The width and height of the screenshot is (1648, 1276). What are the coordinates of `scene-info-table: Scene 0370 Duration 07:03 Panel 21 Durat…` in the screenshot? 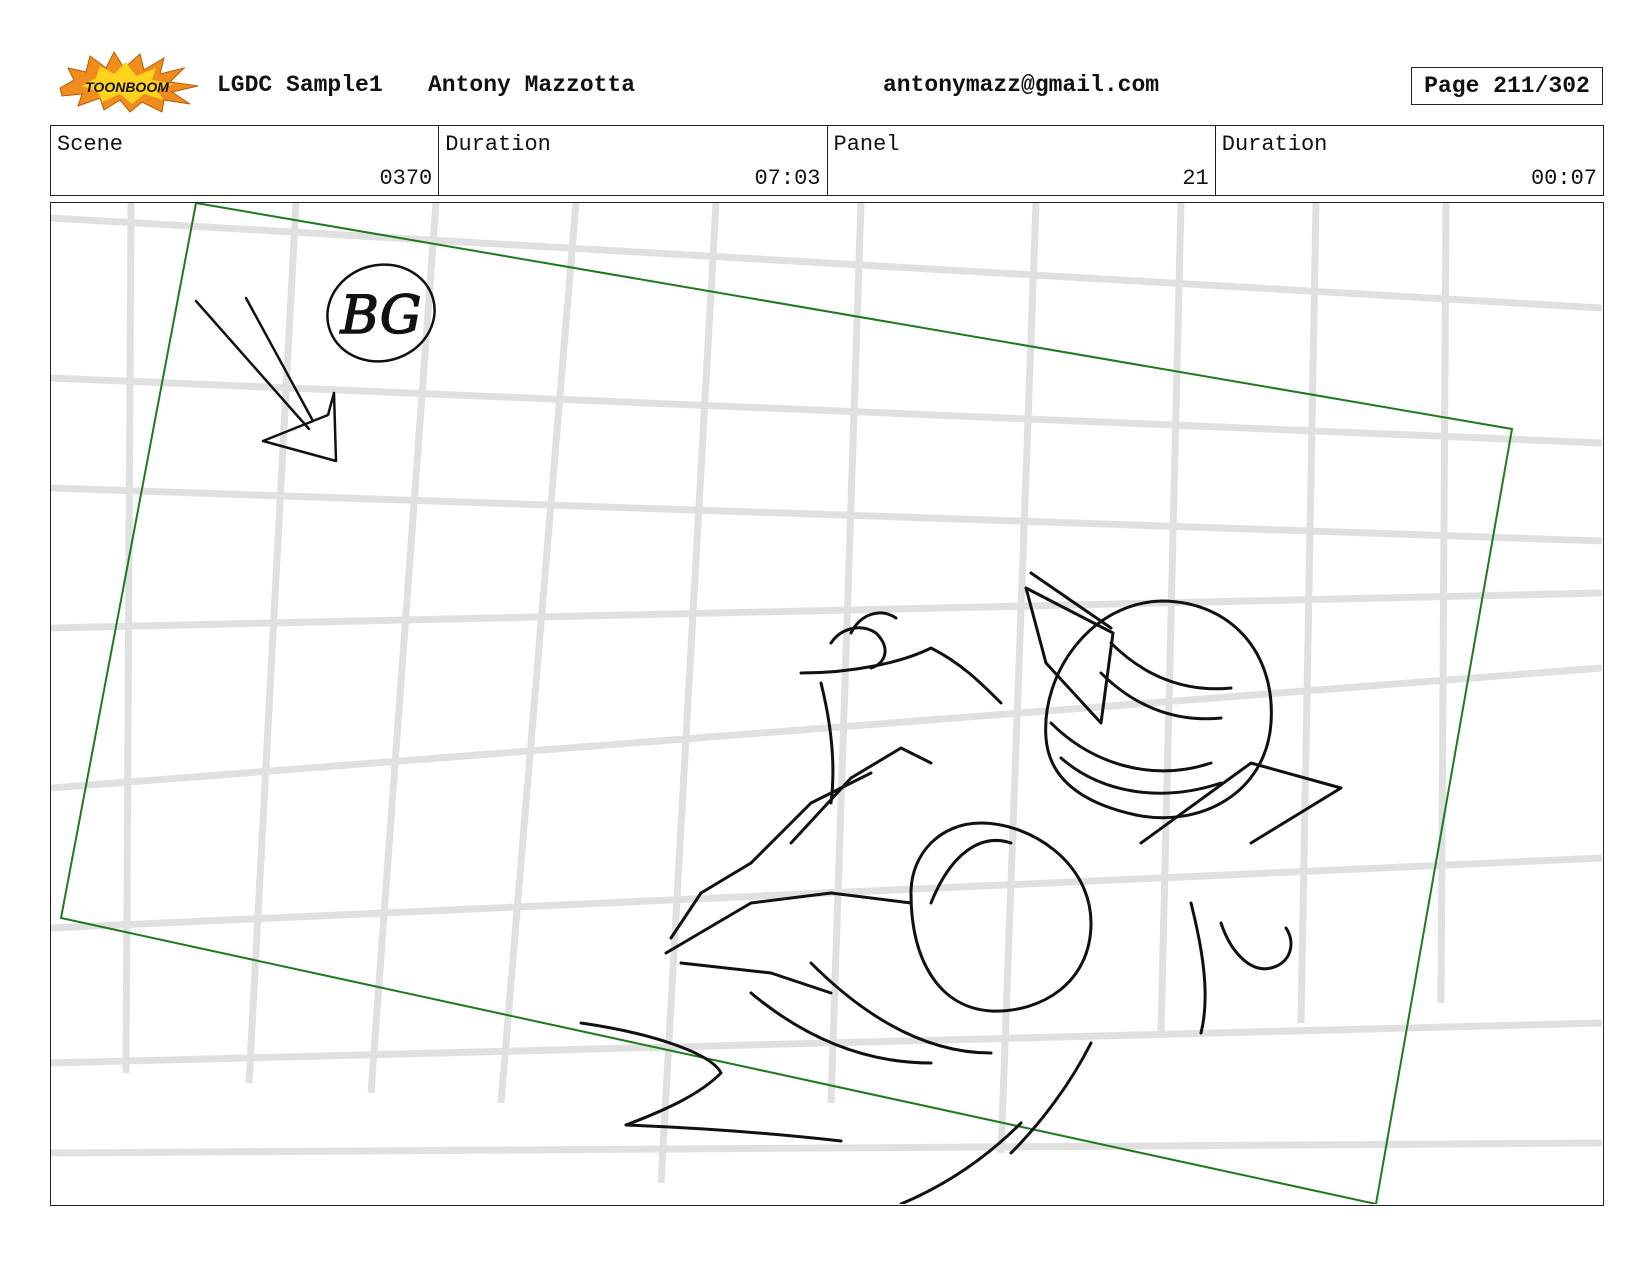 It's located at (827, 160).